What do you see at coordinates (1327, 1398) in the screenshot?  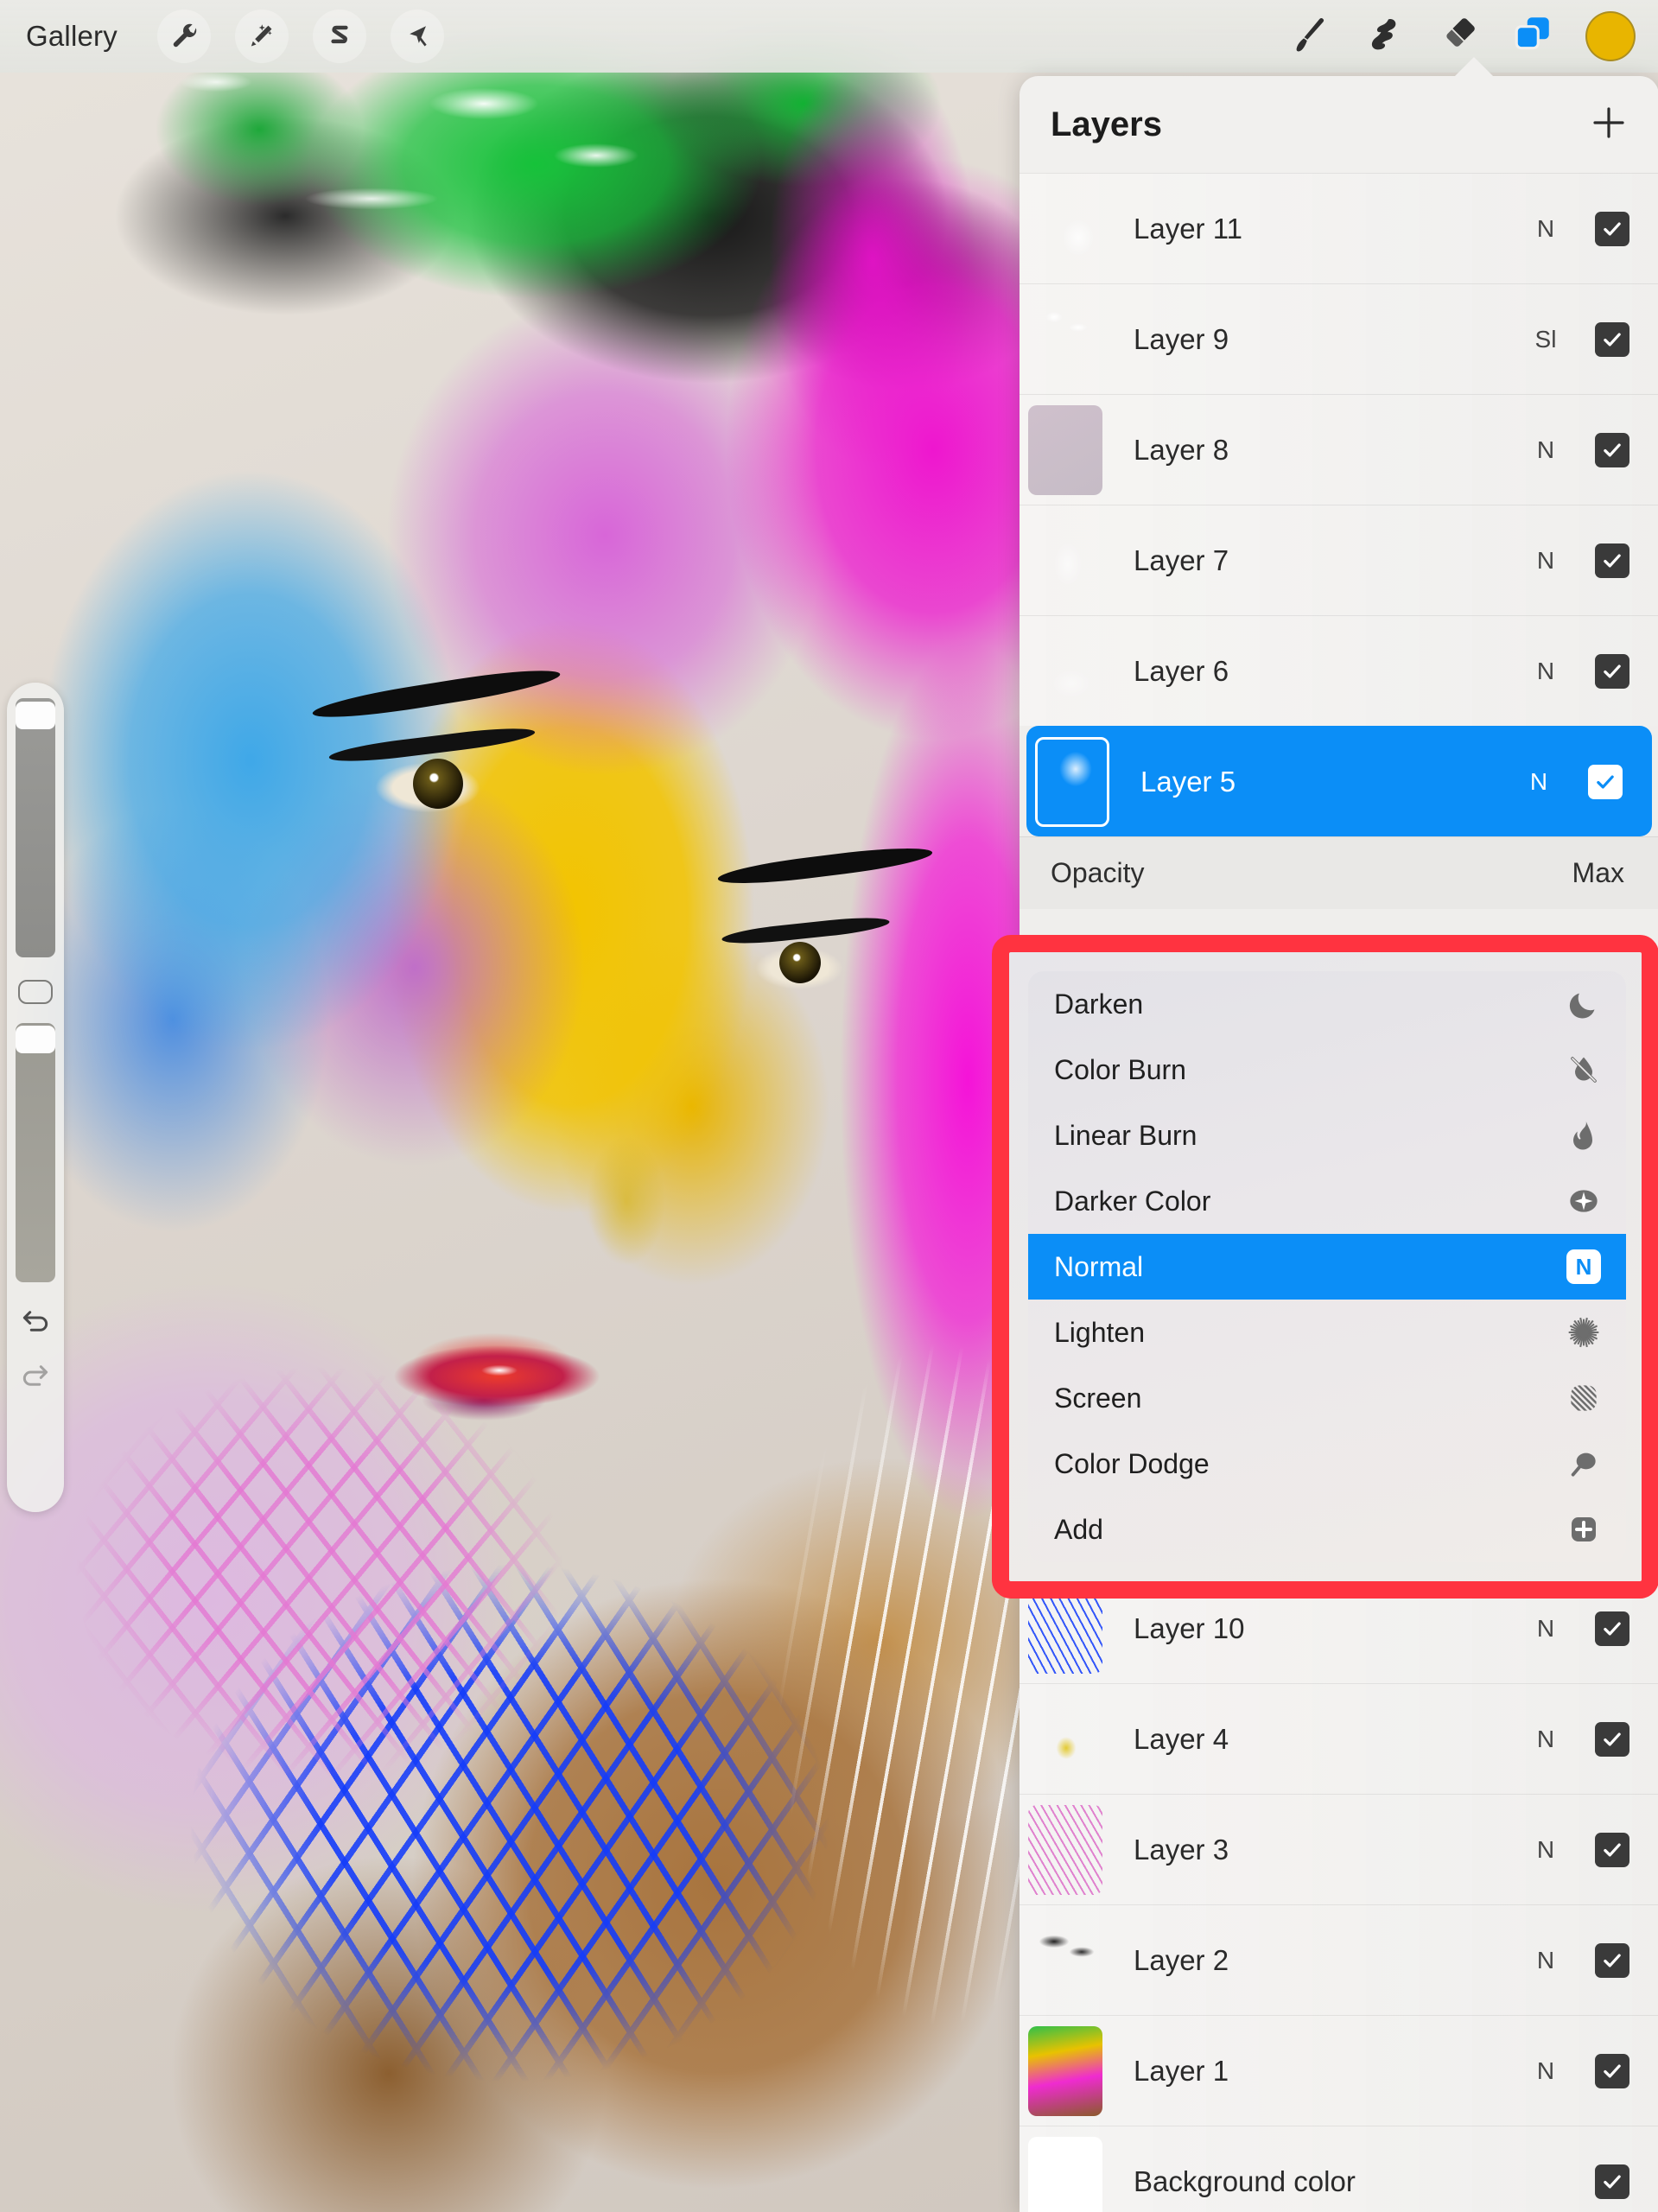 I see `blend-mode-item: Screen` at bounding box center [1327, 1398].